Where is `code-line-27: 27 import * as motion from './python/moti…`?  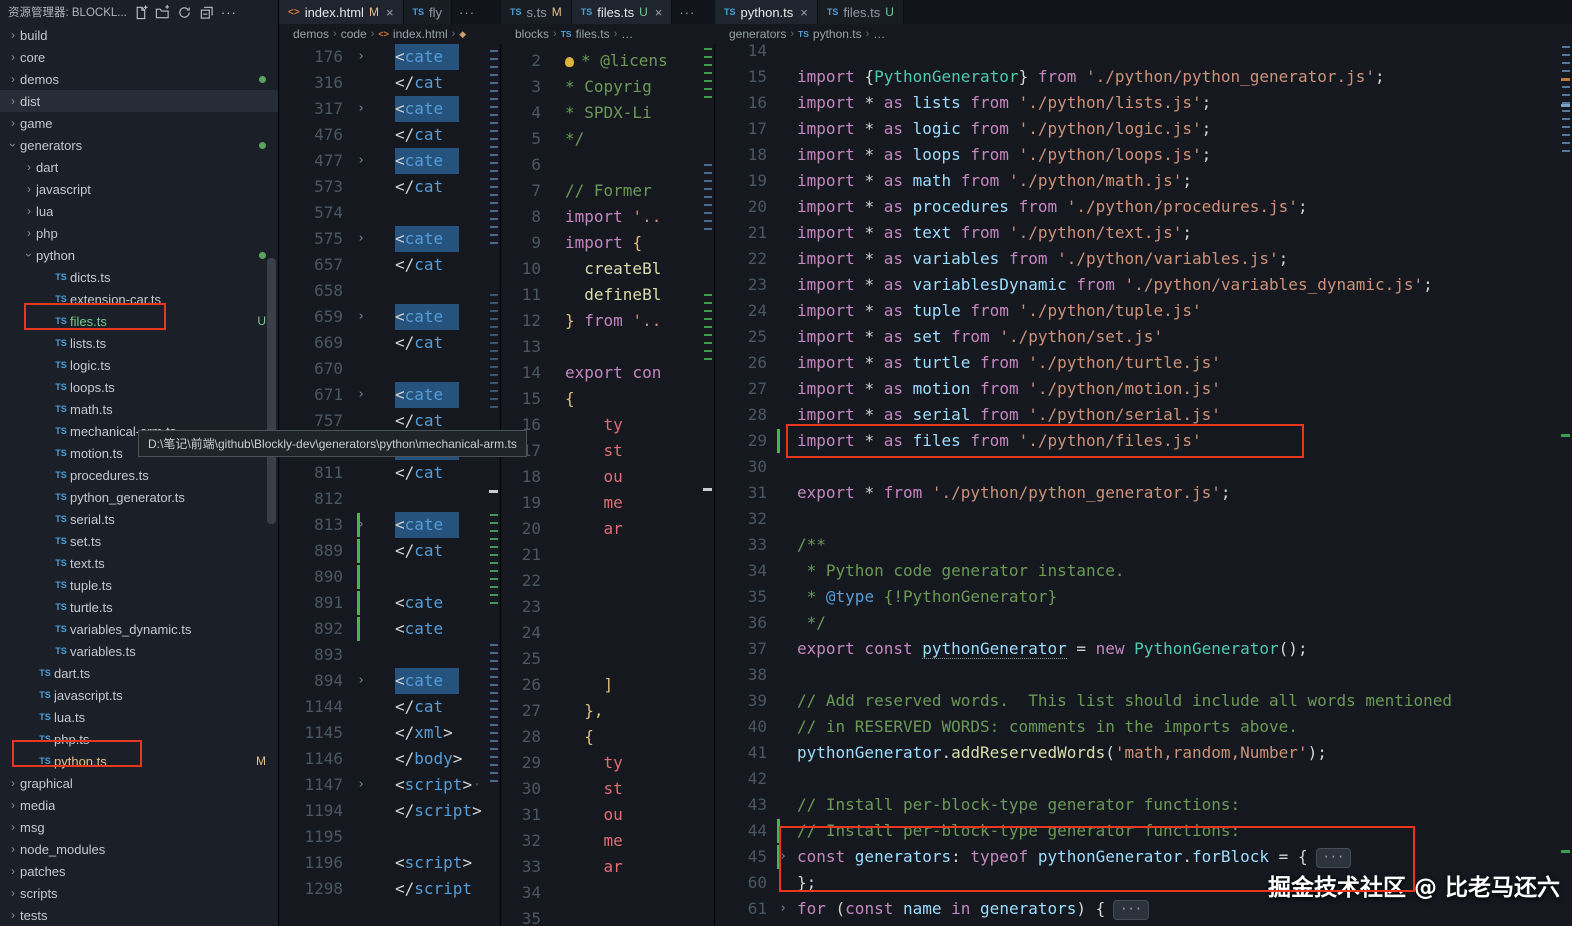
code-line-27: 27 import * as motion from './python/moti… is located at coordinates (1137, 389).